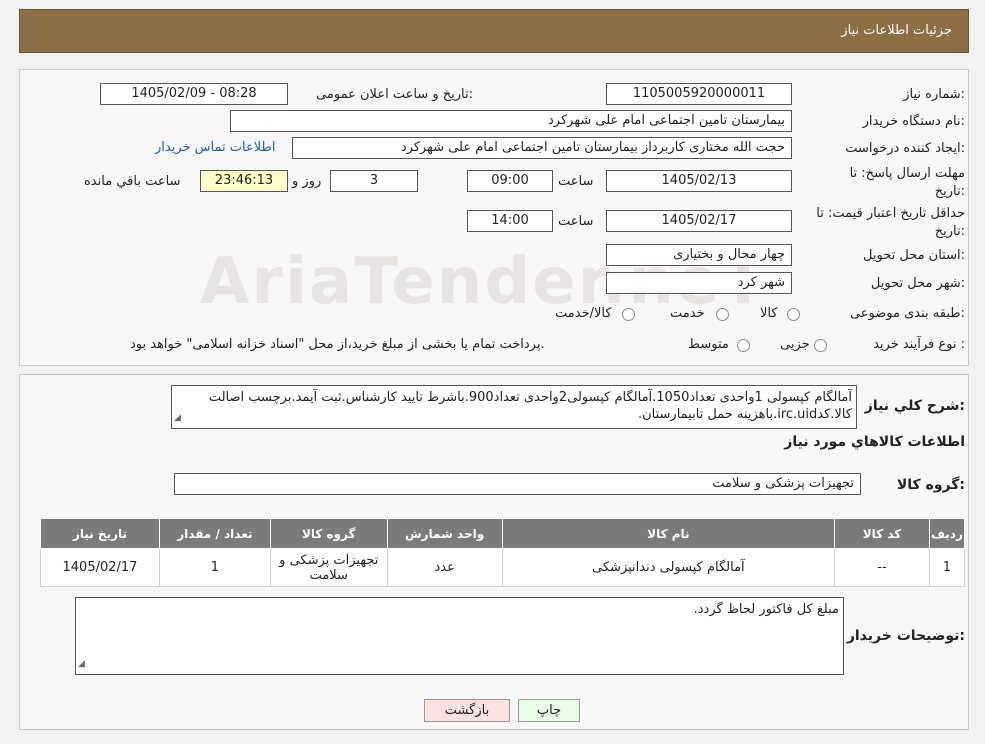 The width and height of the screenshot is (985, 744). Describe the element at coordinates (510, 181) in the screenshot. I see `deadline-time-field: 09:00` at that location.